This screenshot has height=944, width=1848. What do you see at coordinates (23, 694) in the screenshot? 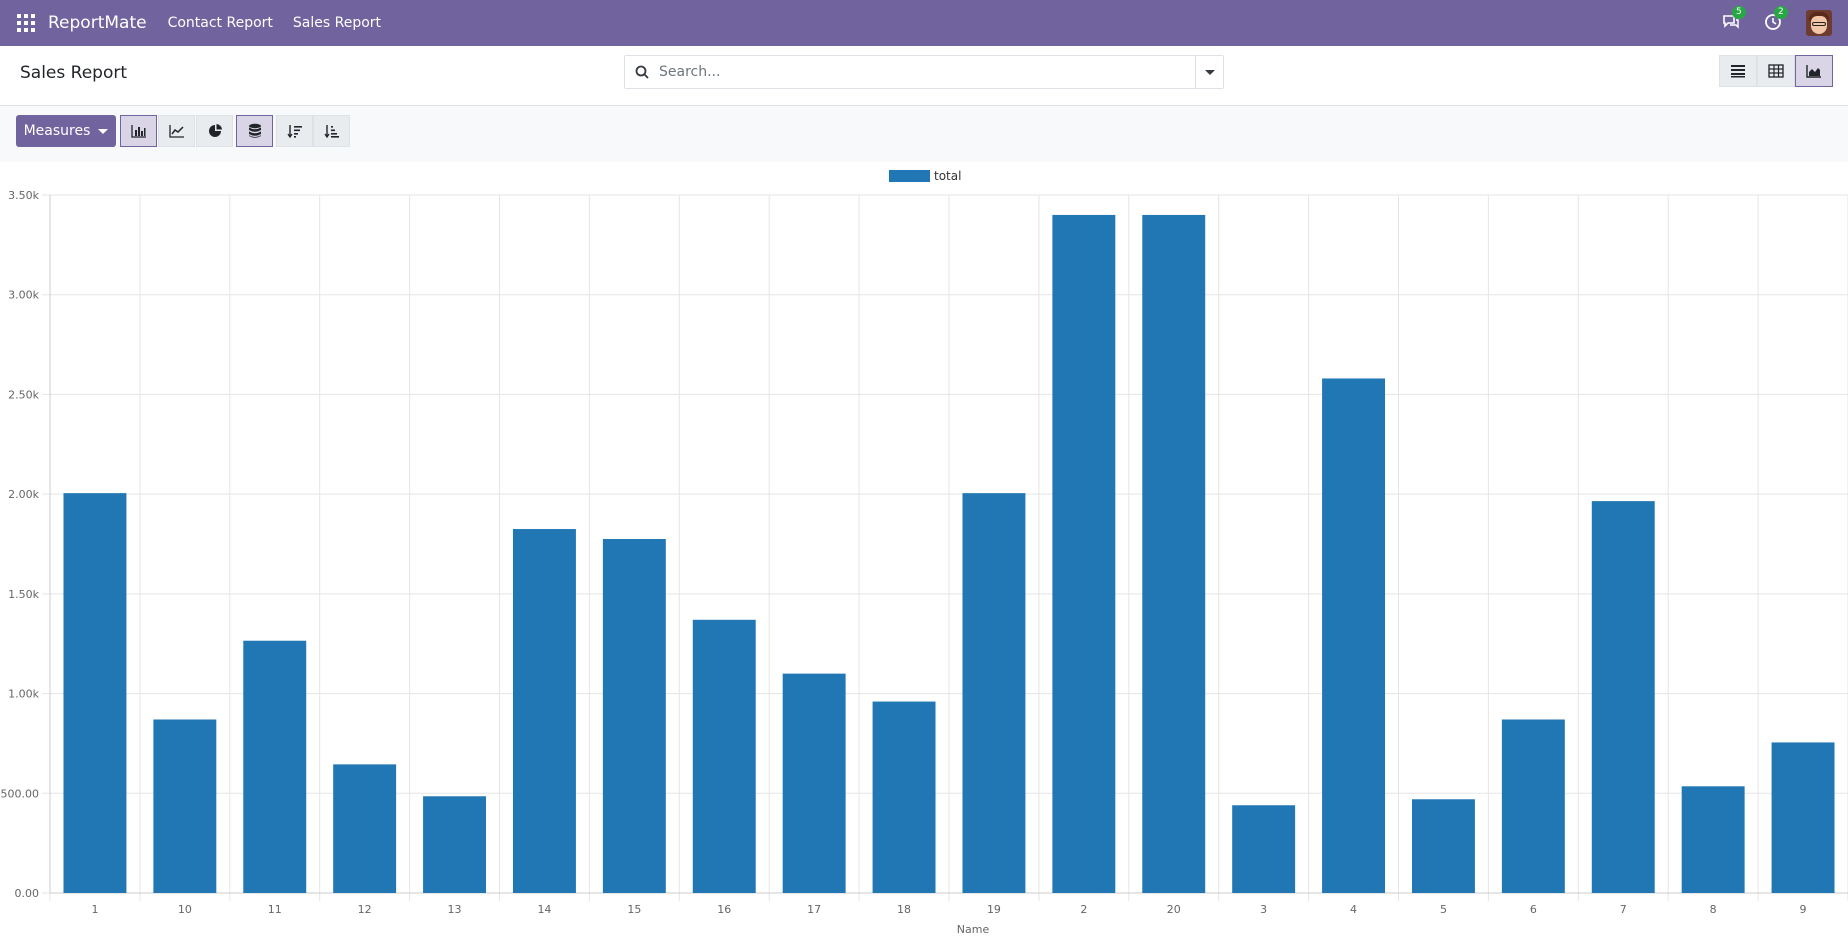
I see `y-tick-label: 1.00k` at bounding box center [23, 694].